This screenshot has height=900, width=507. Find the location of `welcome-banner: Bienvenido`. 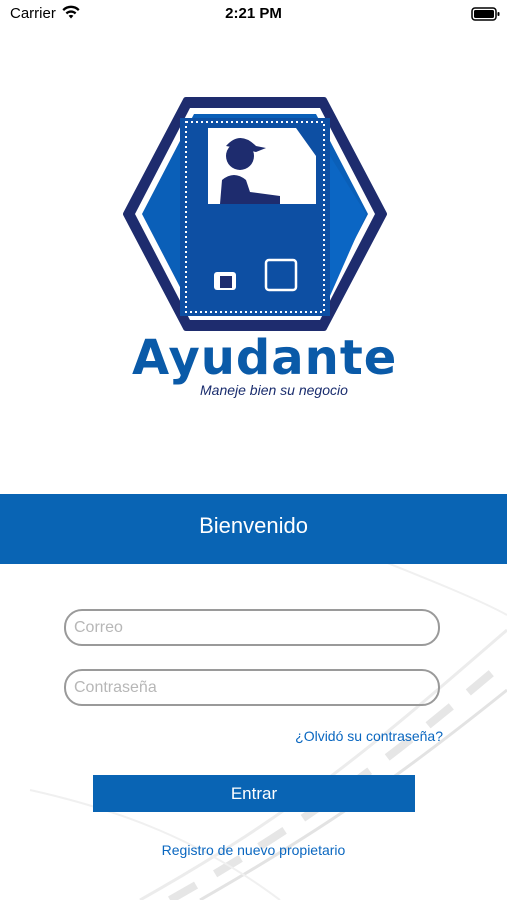

welcome-banner: Bienvenido is located at coordinates (253, 529).